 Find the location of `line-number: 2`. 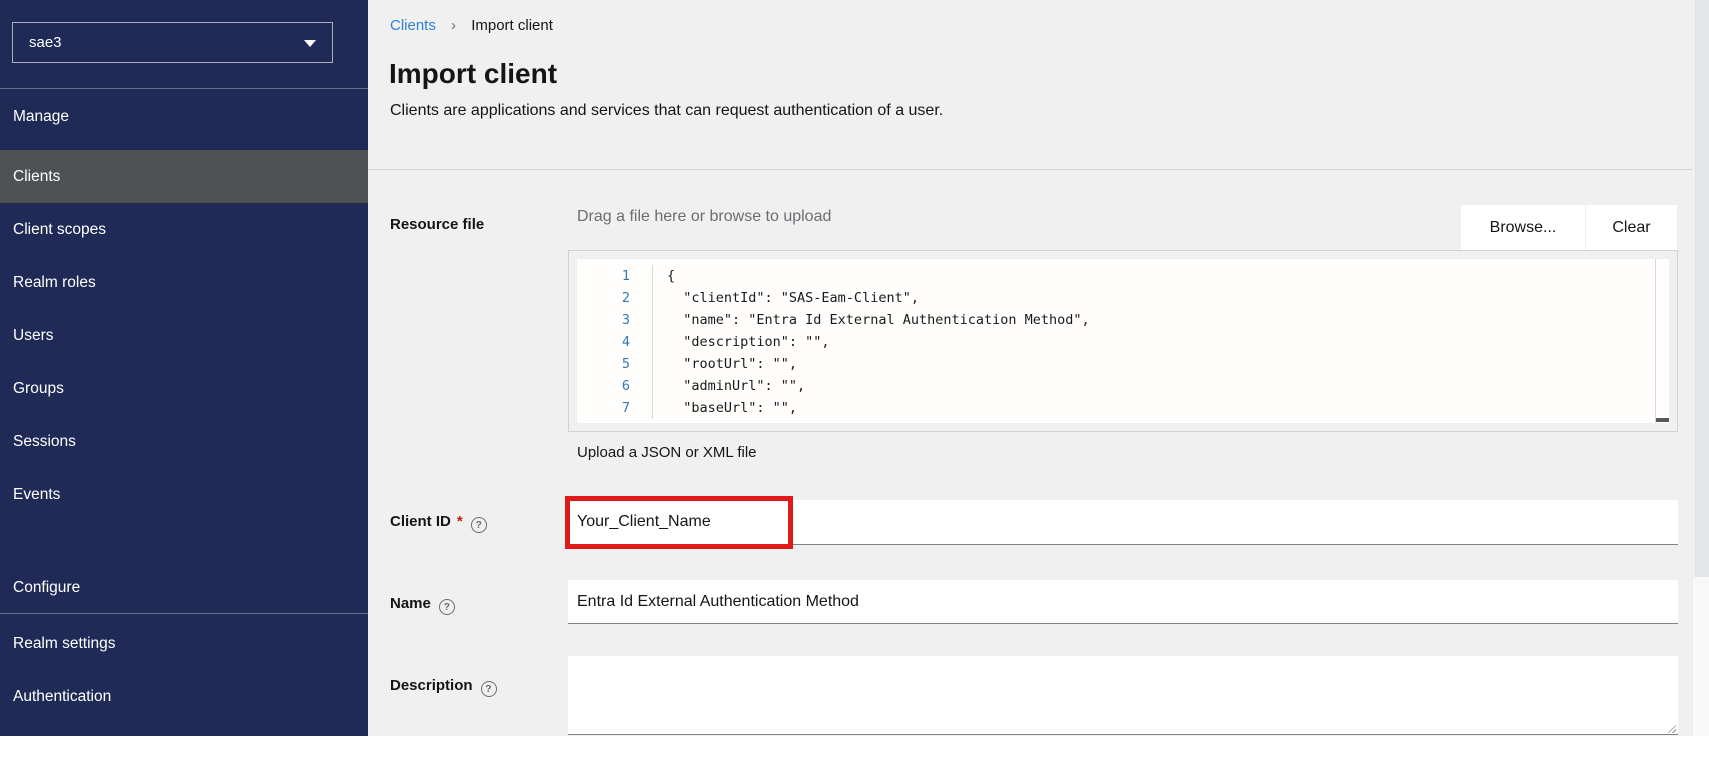

line-number: 2 is located at coordinates (615, 298).